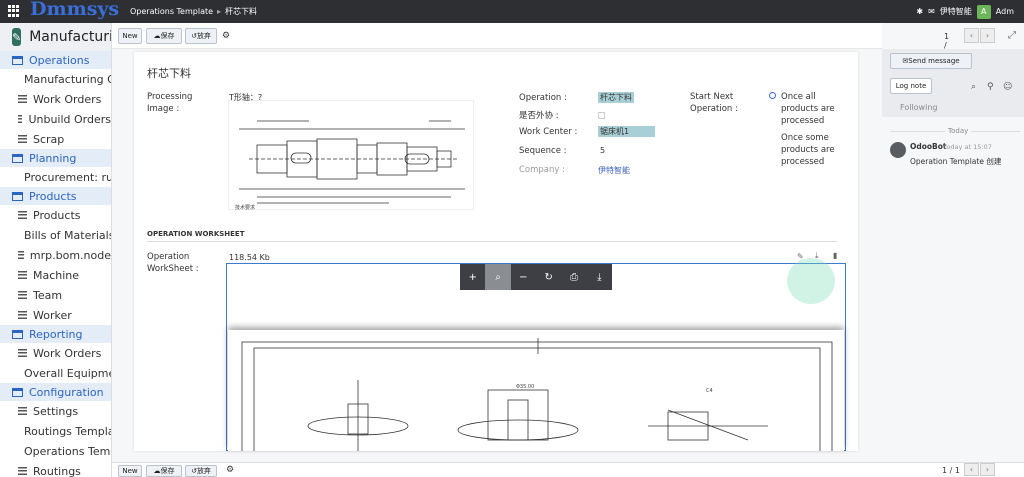 This screenshot has width=1024, height=477. What do you see at coordinates (816, 150) in the screenshot?
I see `option-once-some: Once some products are processed` at bounding box center [816, 150].